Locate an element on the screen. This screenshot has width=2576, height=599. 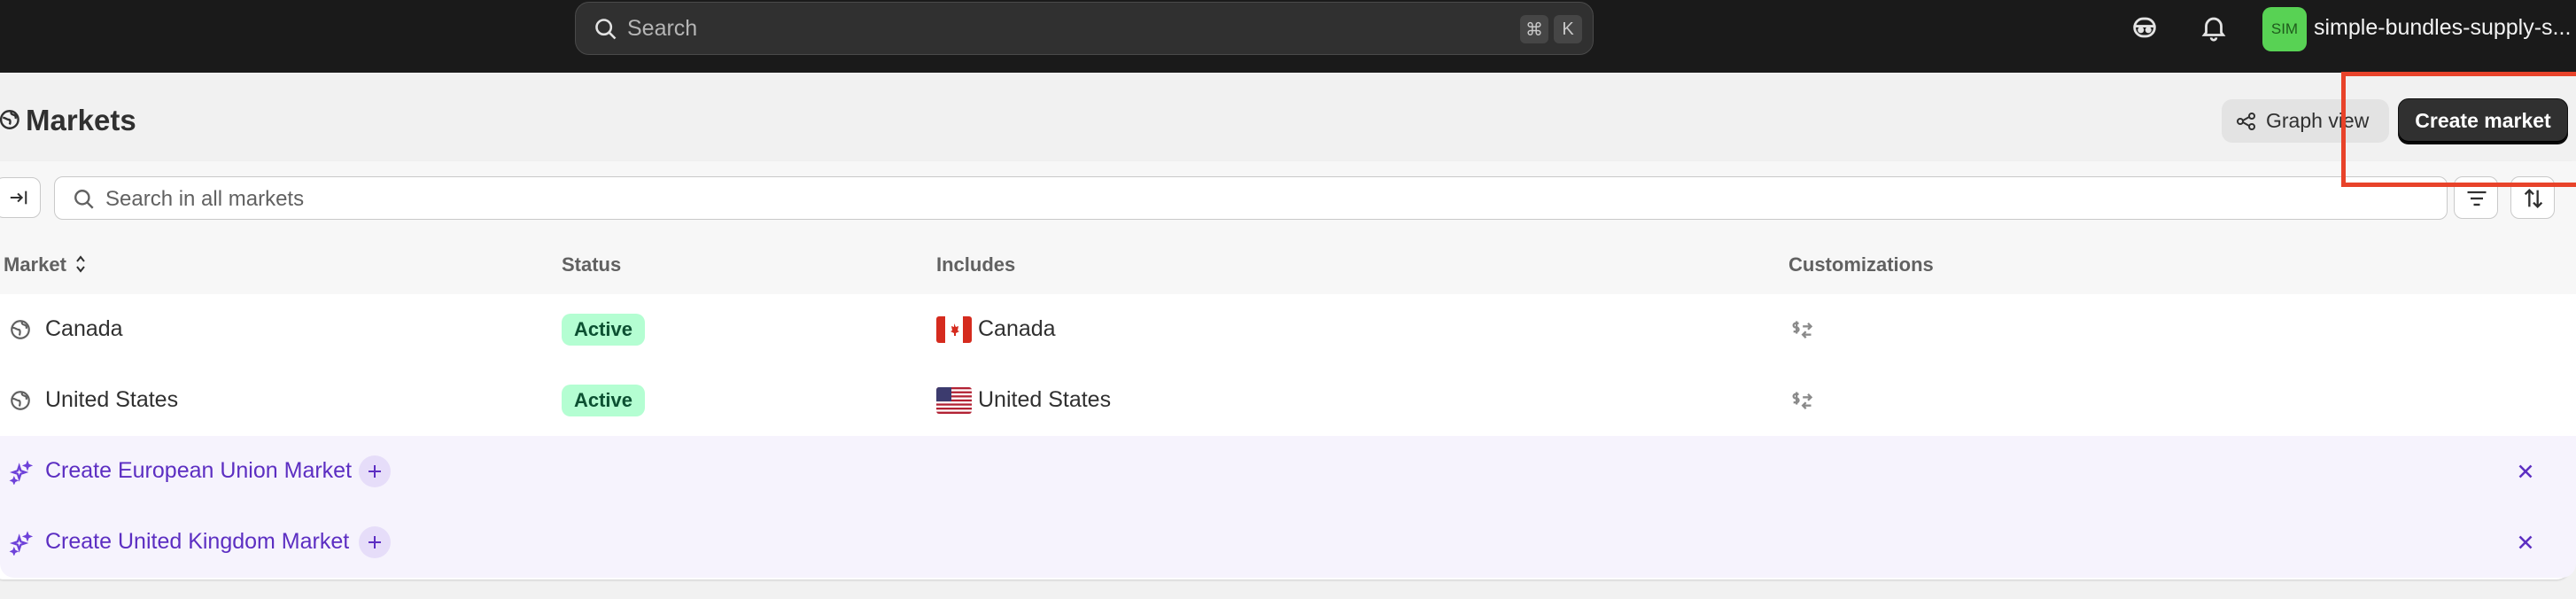
bell-icon is located at coordinates (2214, 27).